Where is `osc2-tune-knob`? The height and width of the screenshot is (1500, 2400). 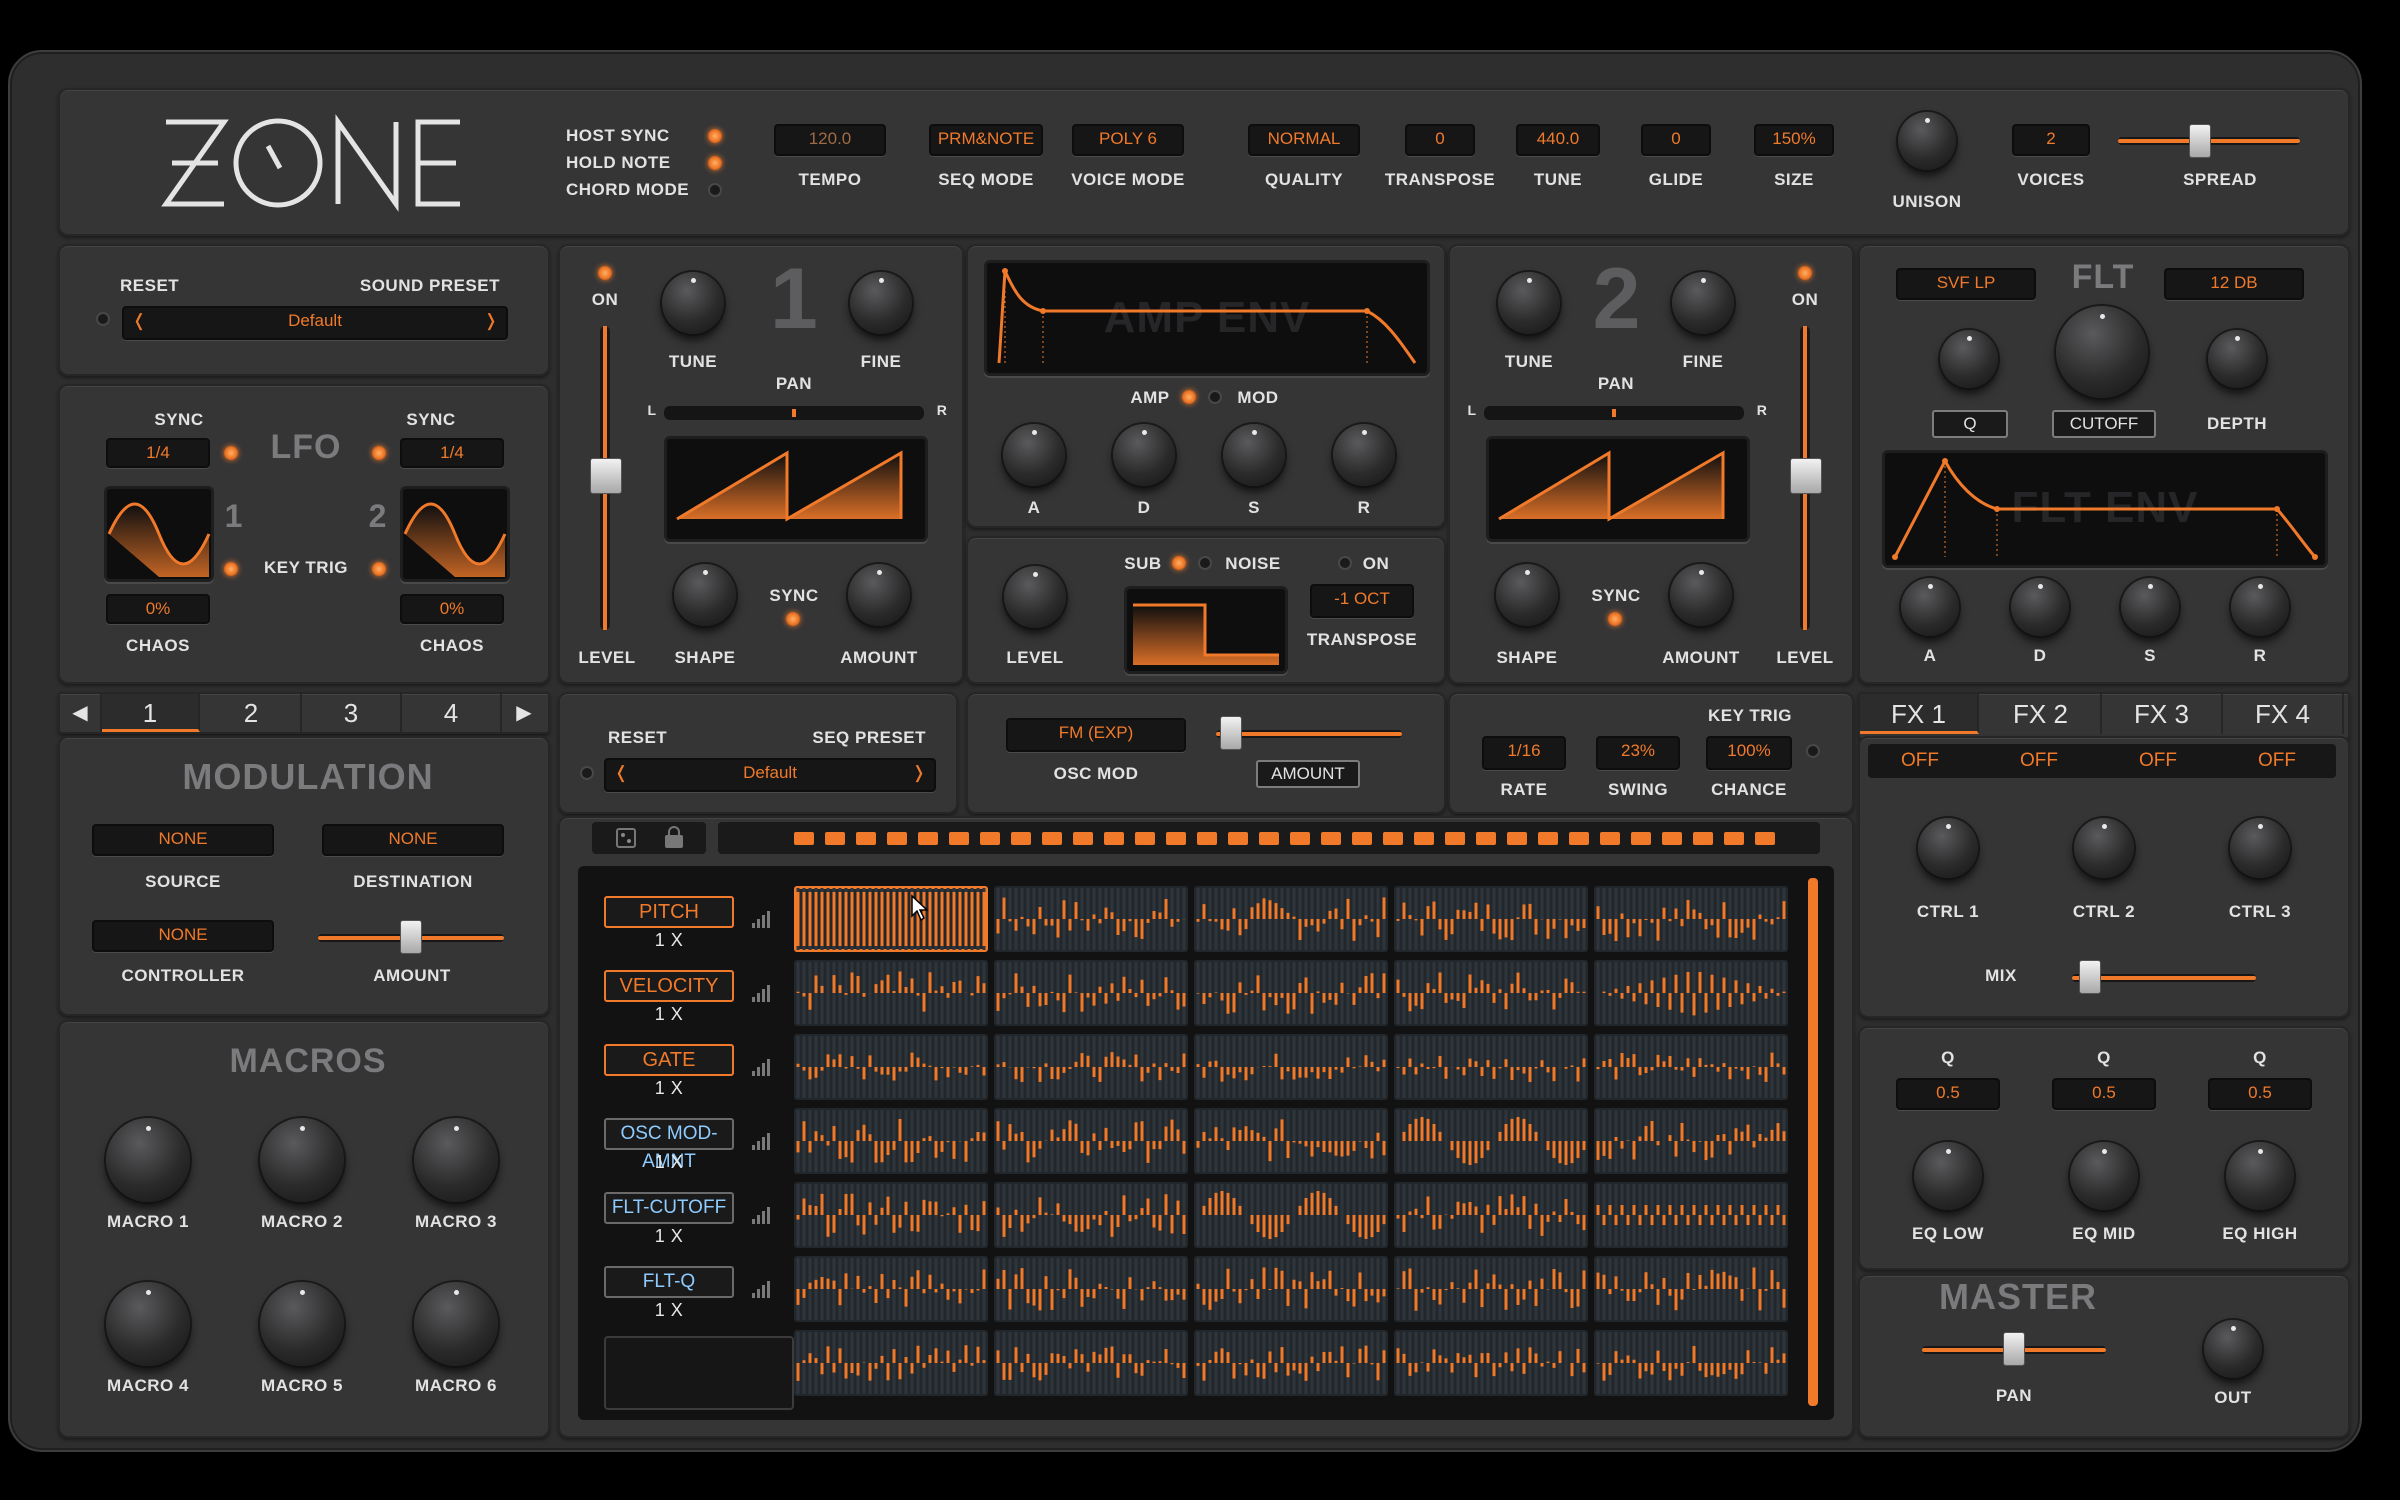
osc2-tune-knob is located at coordinates (1529, 303).